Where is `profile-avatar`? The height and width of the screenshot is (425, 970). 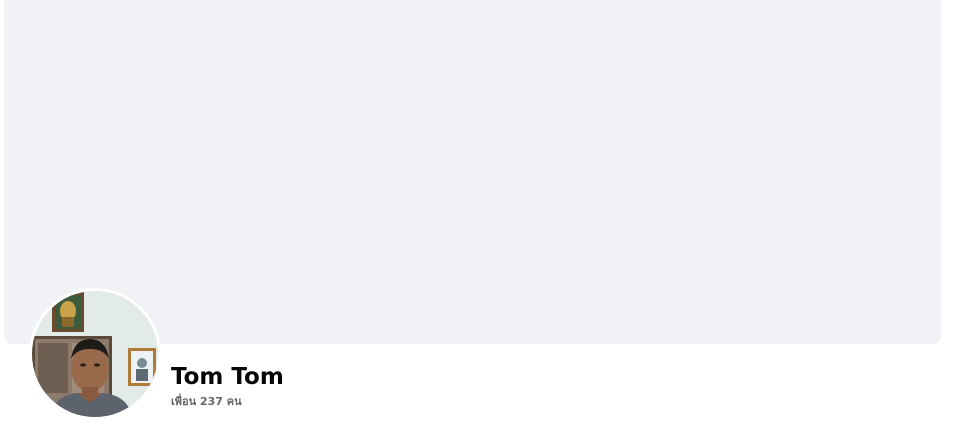 profile-avatar is located at coordinates (95, 354).